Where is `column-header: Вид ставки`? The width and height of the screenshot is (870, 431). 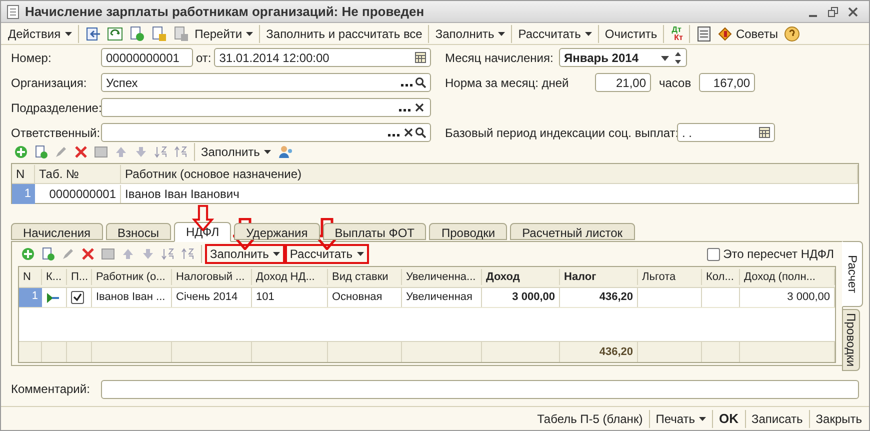
column-header: Вид ставки is located at coordinates (365, 277).